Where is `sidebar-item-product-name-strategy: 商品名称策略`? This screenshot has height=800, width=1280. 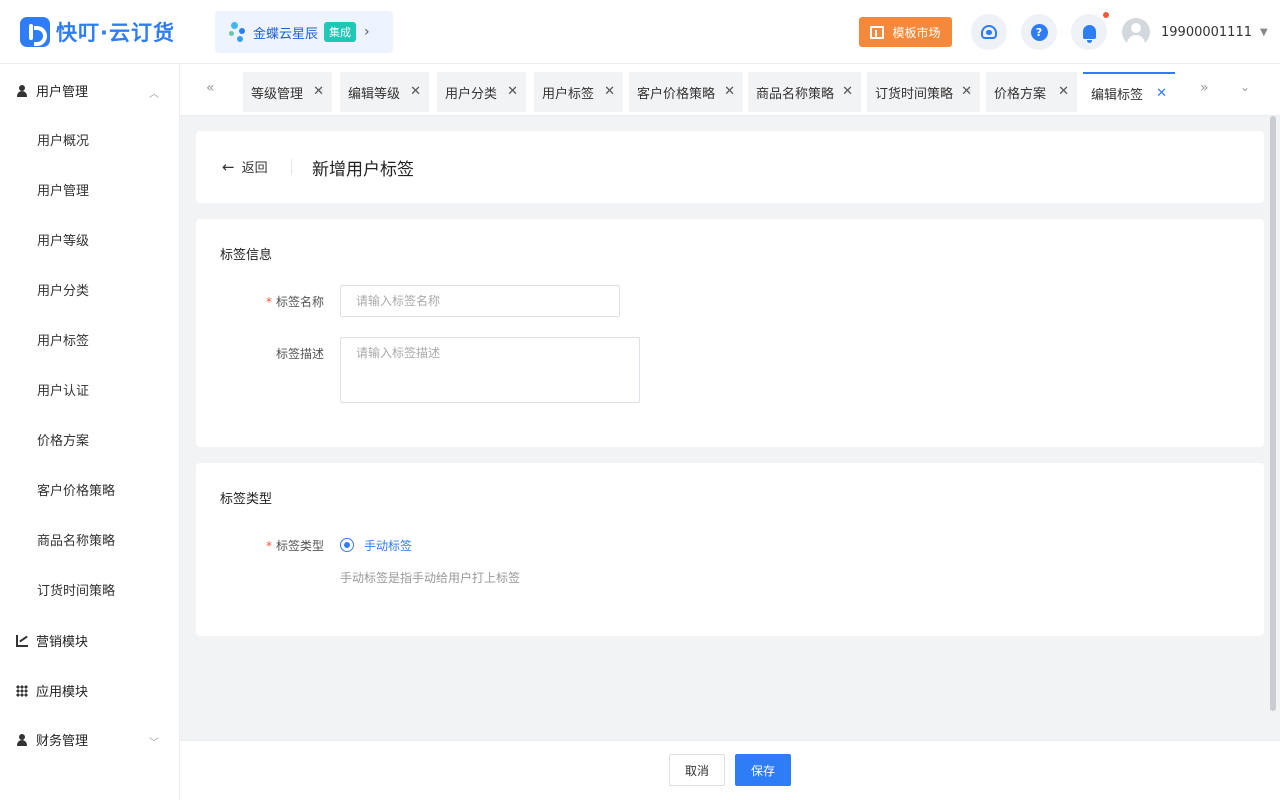 sidebar-item-product-name-strategy: 商品名称策略 is located at coordinates (76, 539).